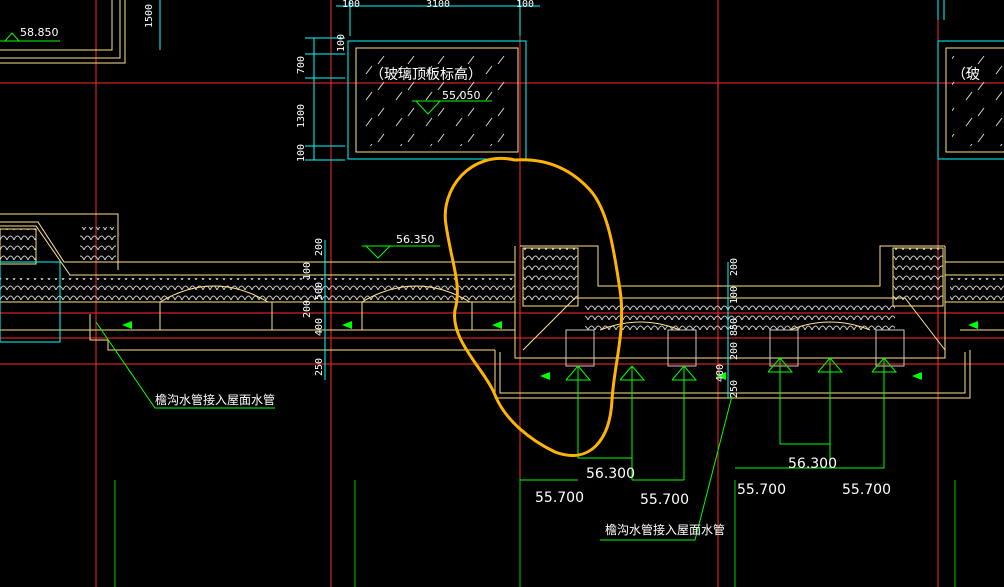 The image size is (1004, 587). I want to click on mid-dim-right-3: 850, so click(734, 327).